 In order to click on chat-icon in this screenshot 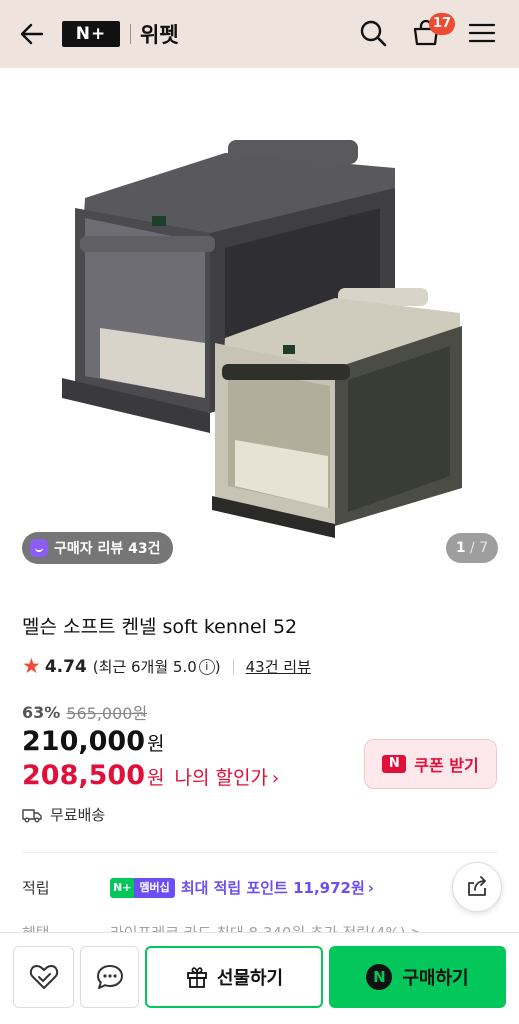, I will do `click(109, 977)`.